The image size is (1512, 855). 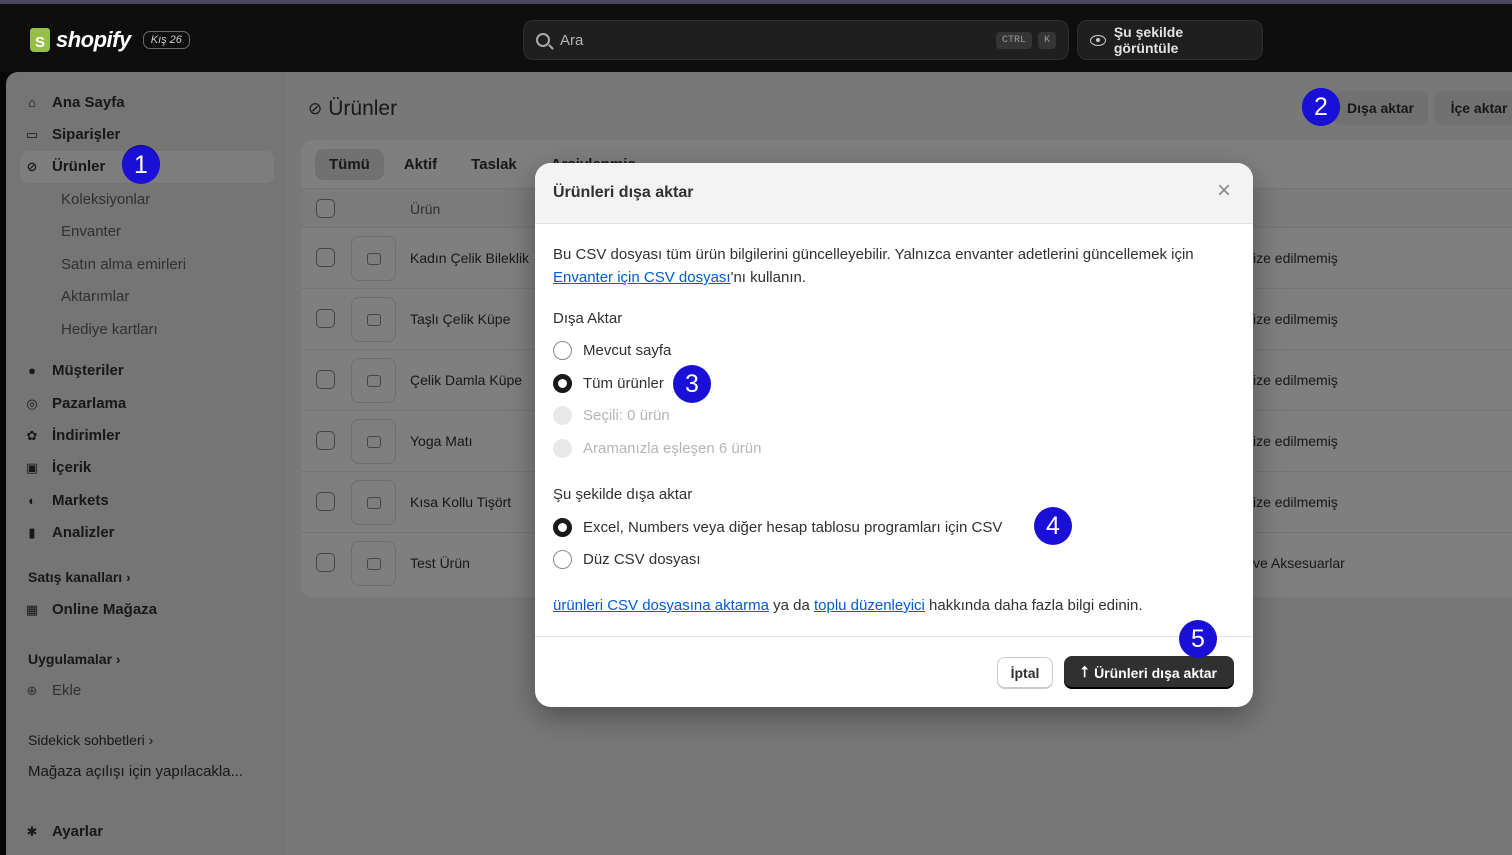 I want to click on help-text-mid: ya da, so click(x=791, y=605).